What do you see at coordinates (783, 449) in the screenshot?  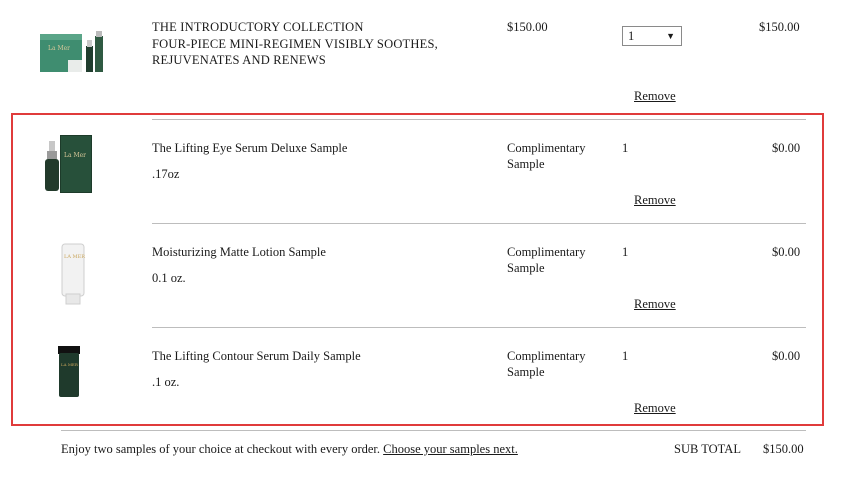 I see `subtotal-value: $150.00` at bounding box center [783, 449].